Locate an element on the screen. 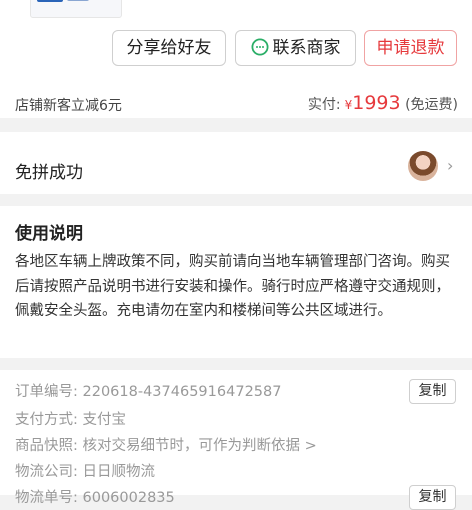 This screenshot has height=510, width=472. group-status-title: 免拼成功 is located at coordinates (49, 173).